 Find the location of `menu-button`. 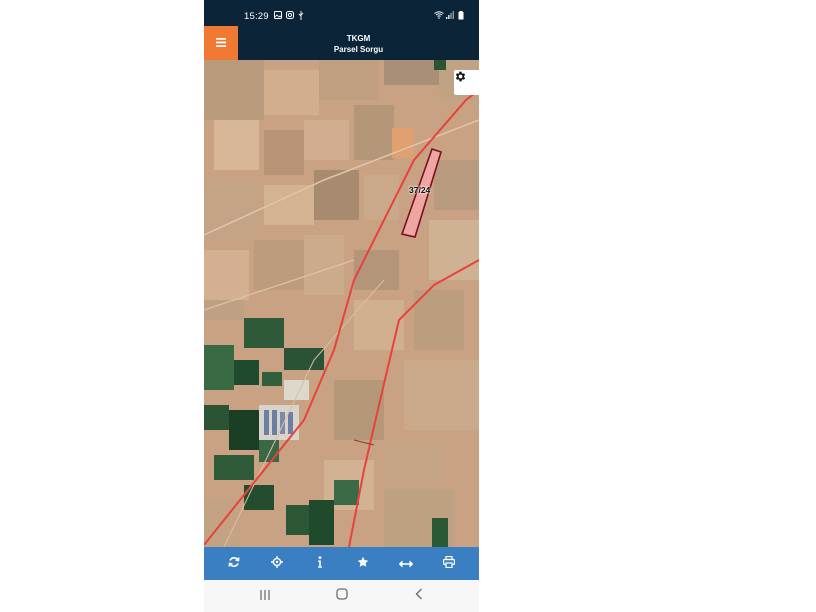

menu-button is located at coordinates (221, 43).